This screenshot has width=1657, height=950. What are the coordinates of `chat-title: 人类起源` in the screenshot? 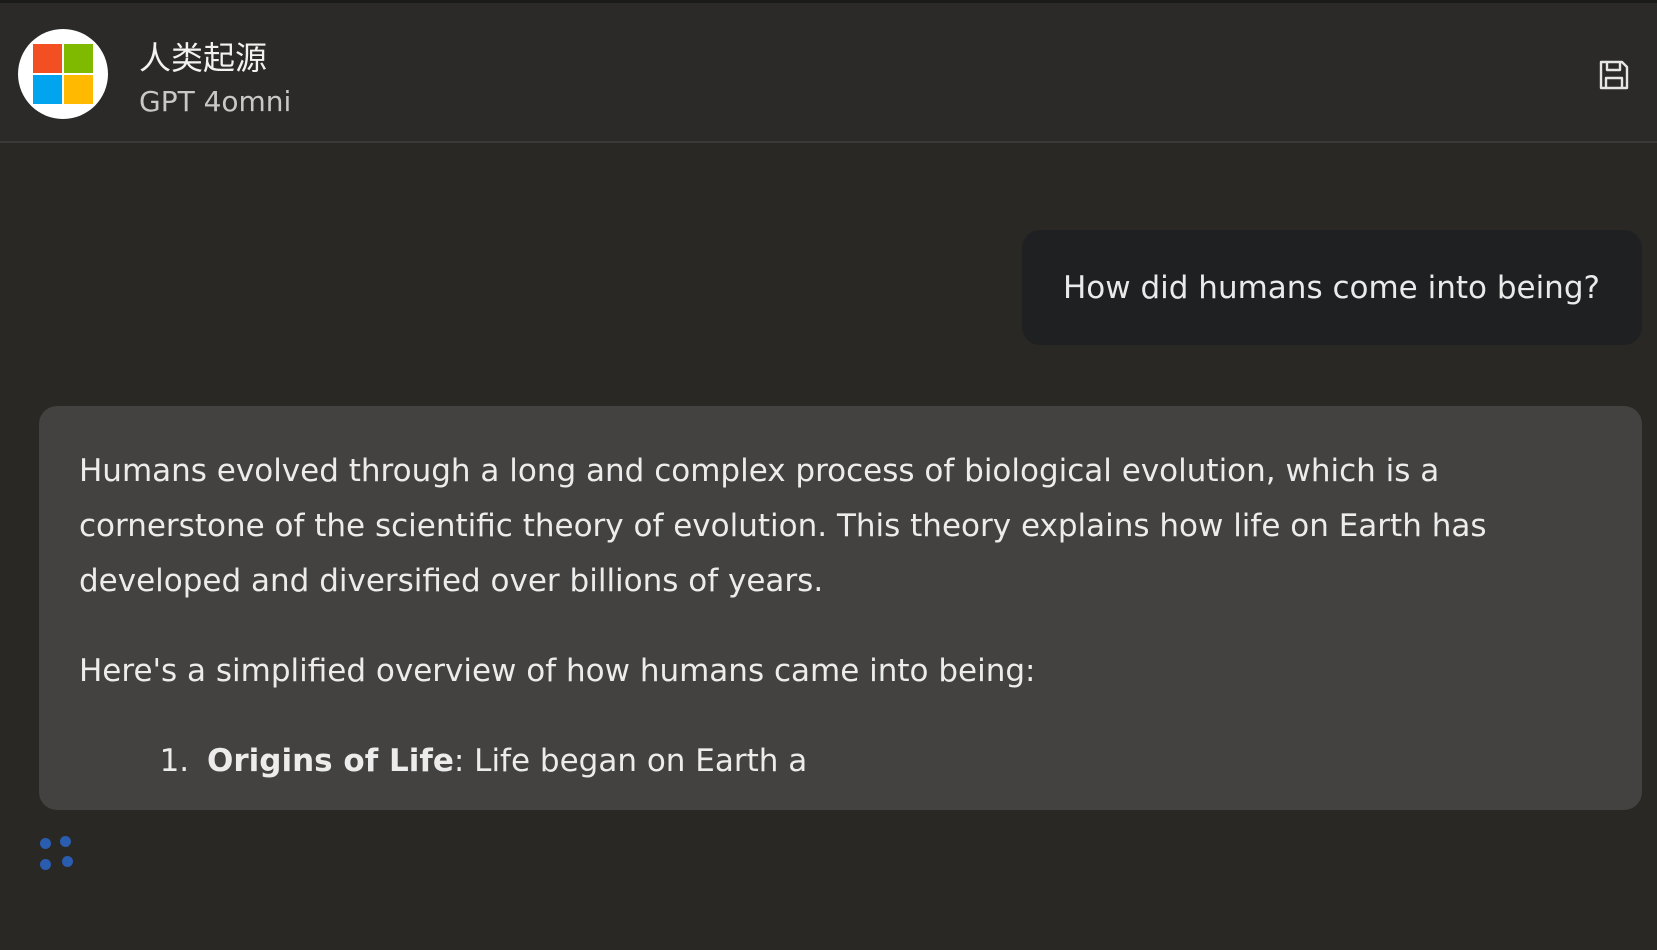 It's located at (203, 58).